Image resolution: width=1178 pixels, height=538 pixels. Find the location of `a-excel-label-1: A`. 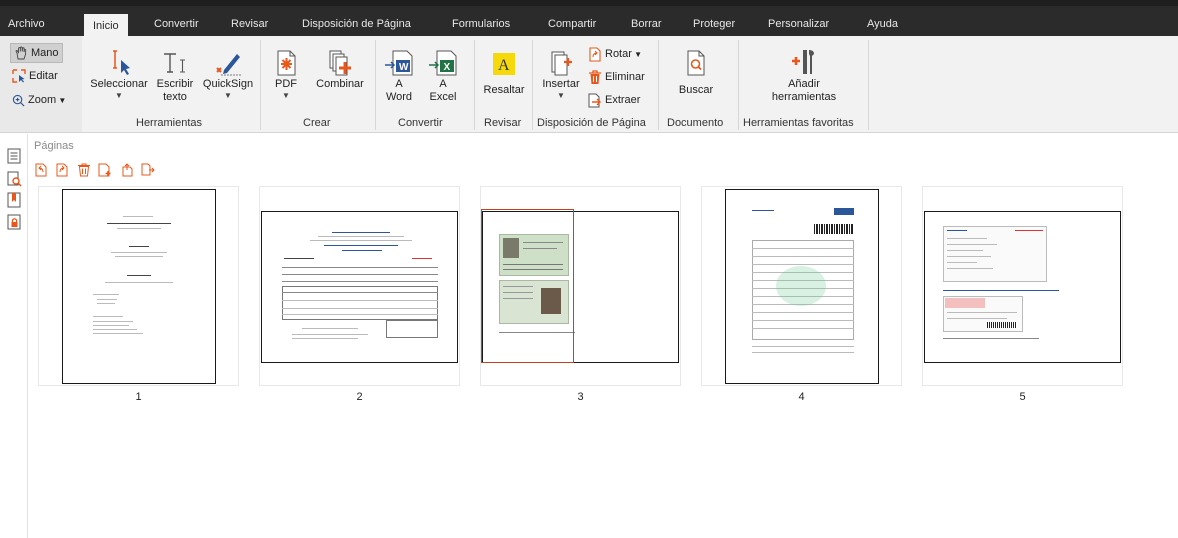

a-excel-label-1: A is located at coordinates (443, 84).